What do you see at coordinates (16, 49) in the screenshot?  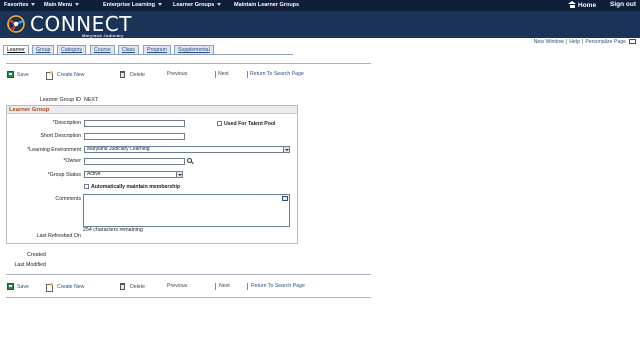 I see `tab-learner: Learner` at bounding box center [16, 49].